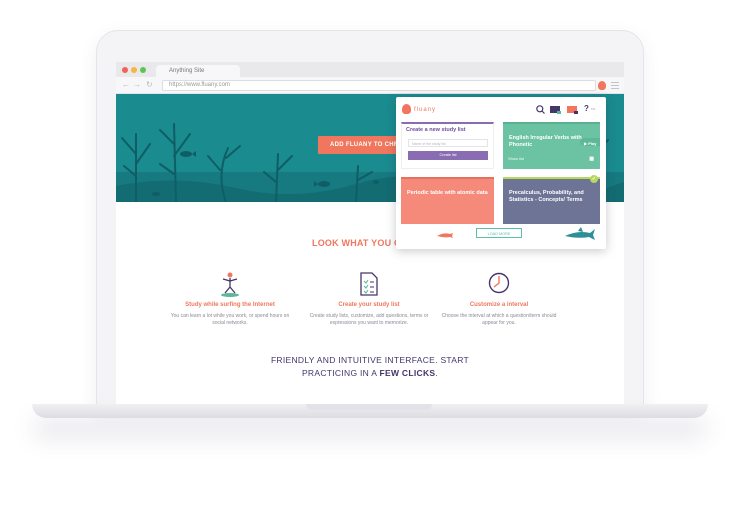 Image resolution: width=738 pixels, height=507 pixels. I want to click on reload-icon: ↻, so click(149, 85).